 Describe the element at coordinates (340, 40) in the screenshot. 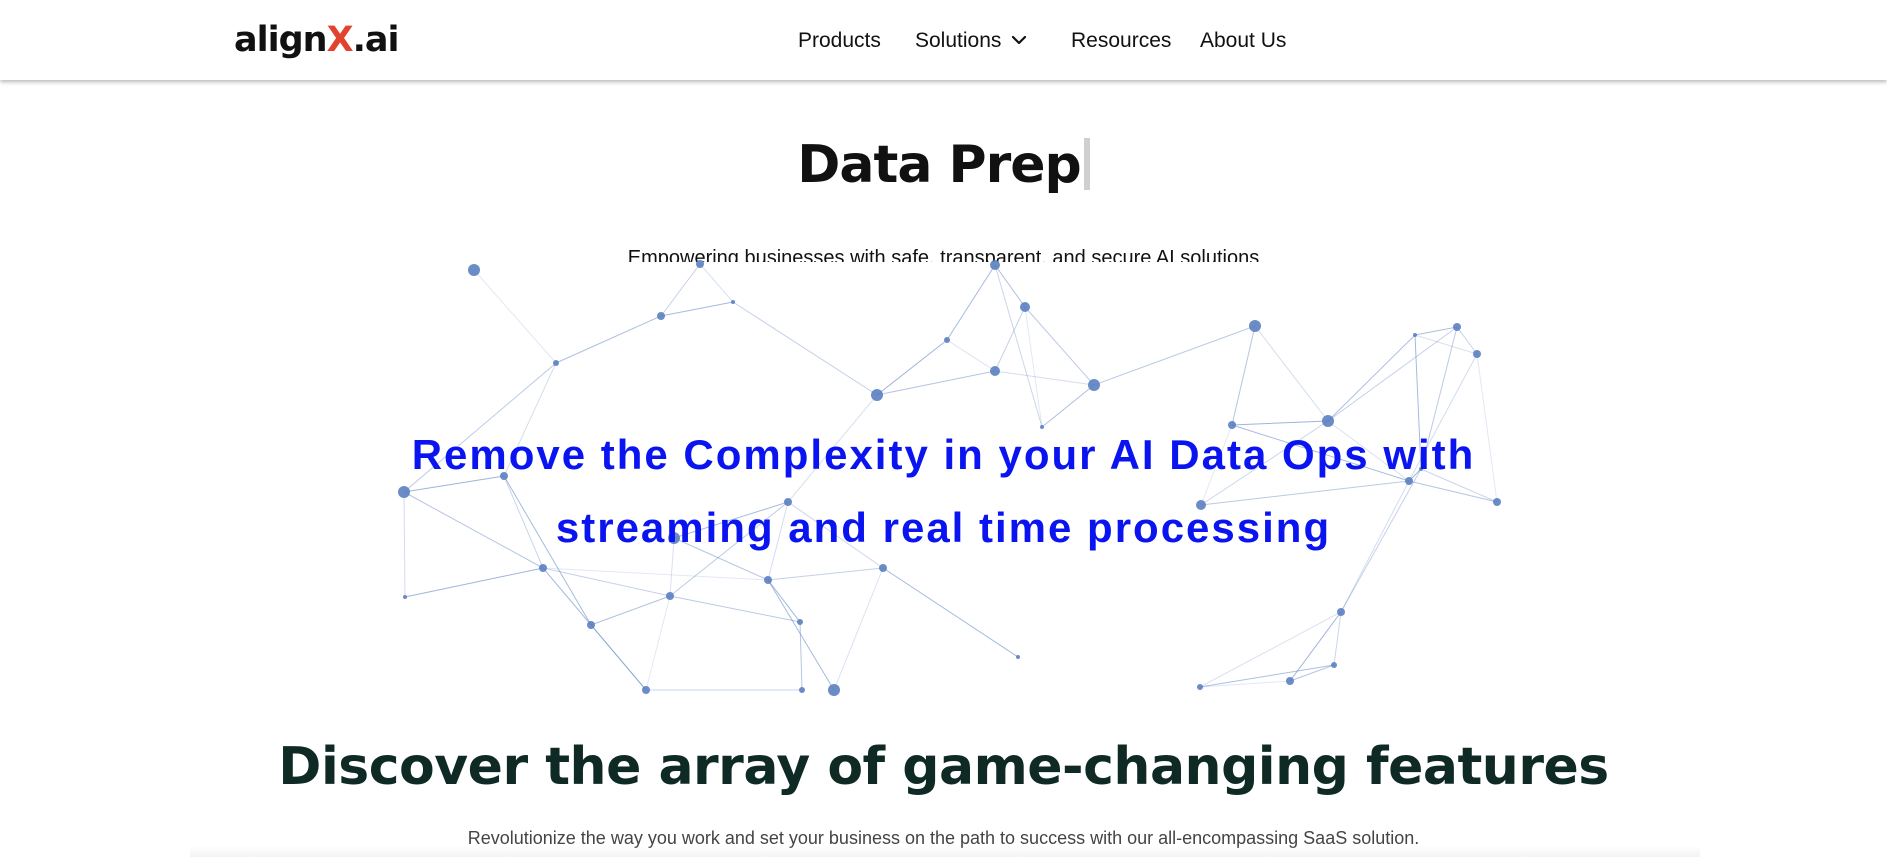

I see `logo-x: X` at that location.